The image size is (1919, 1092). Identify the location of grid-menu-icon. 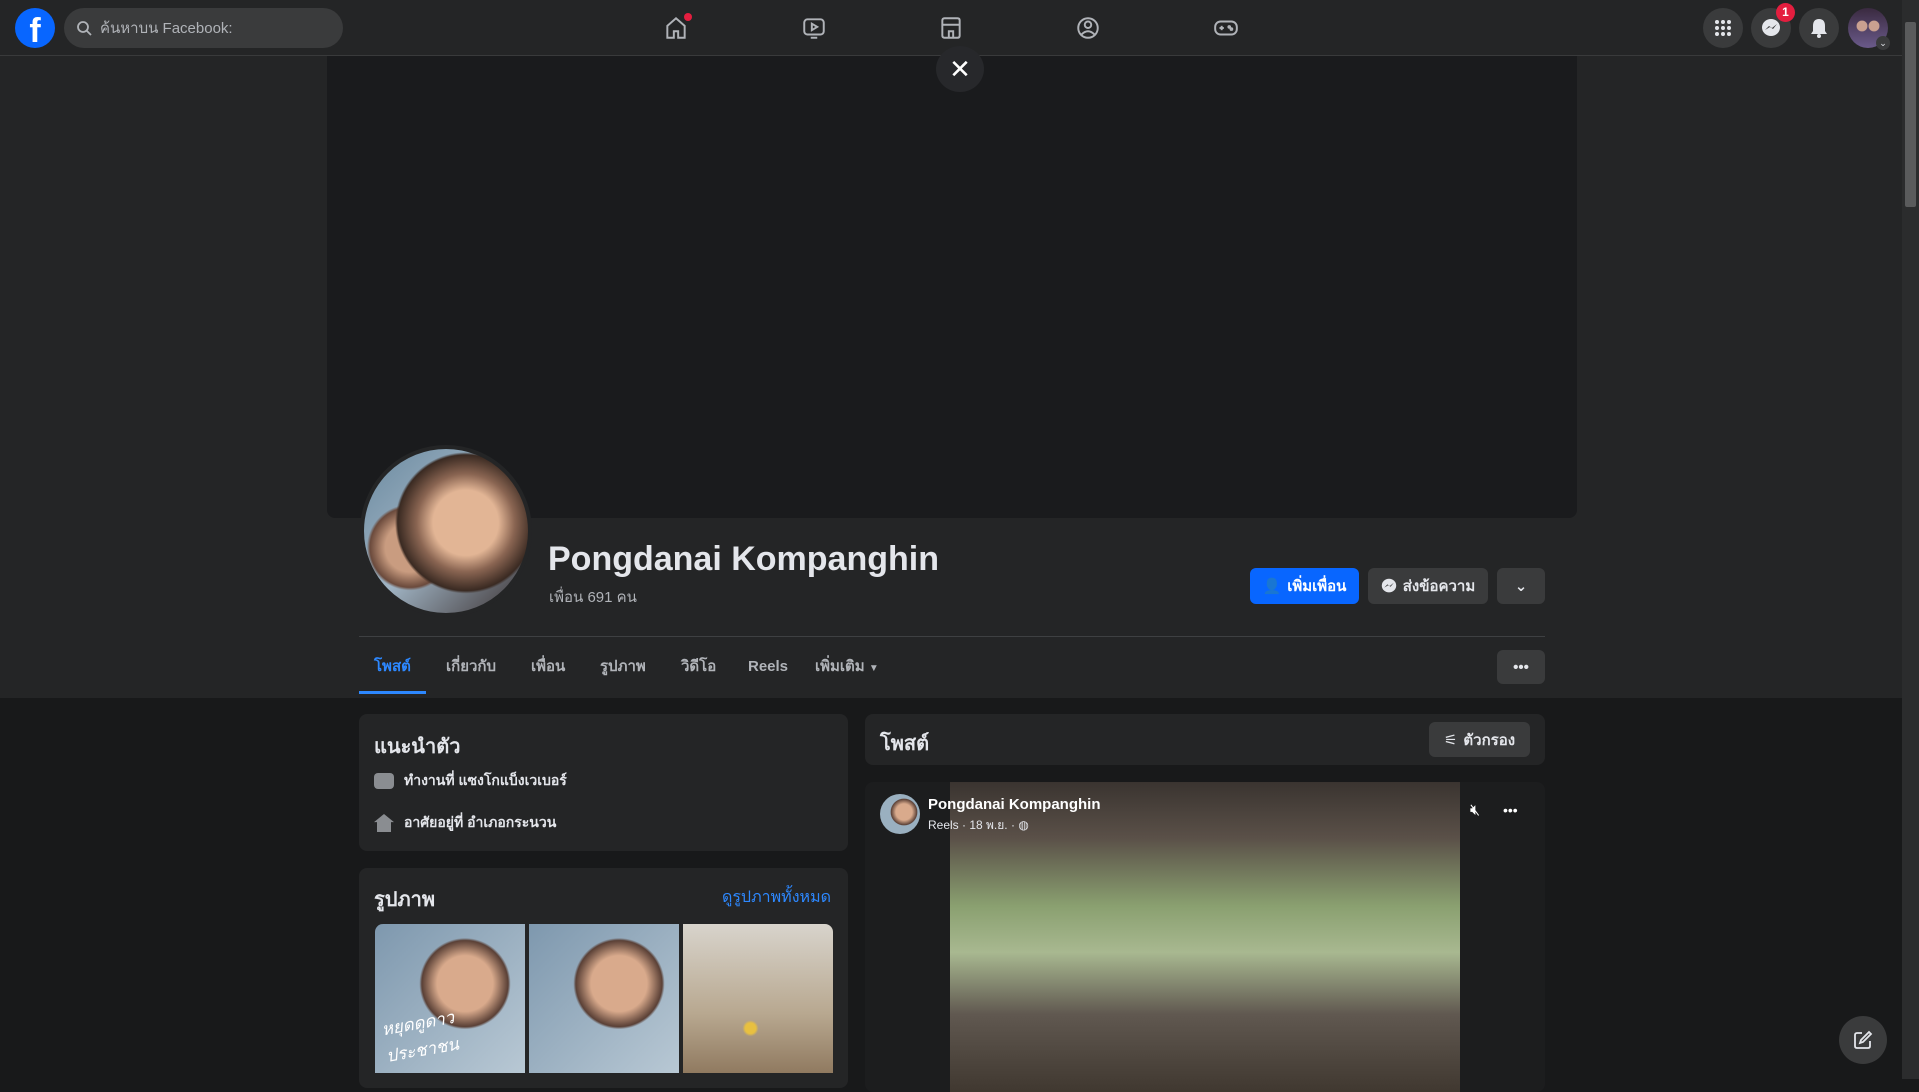
(1723, 28).